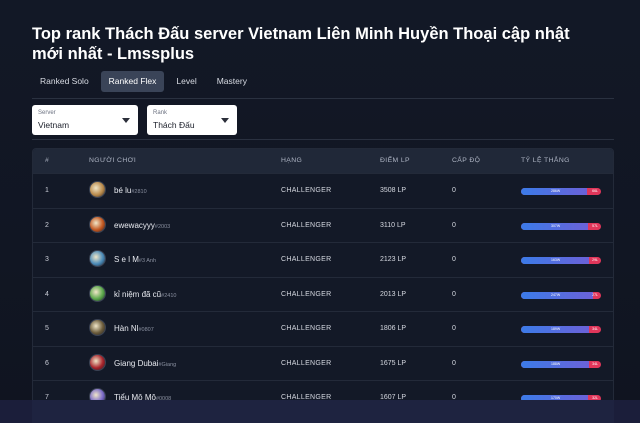 This screenshot has width=640, height=423. What do you see at coordinates (556, 363) in the screenshot?
I see `winrate-wins-text: 188W` at bounding box center [556, 363].